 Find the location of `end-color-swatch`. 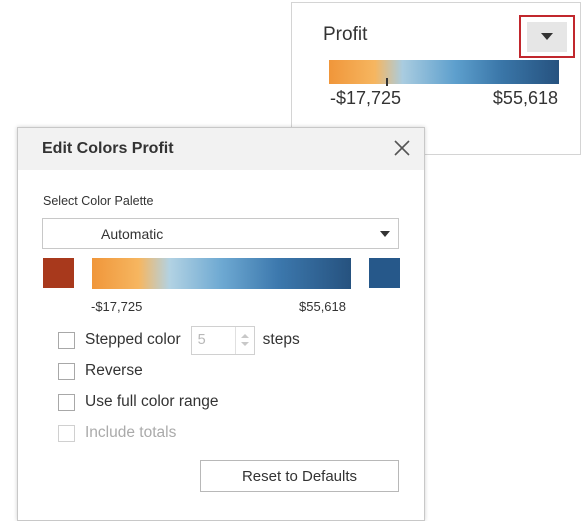

end-color-swatch is located at coordinates (384, 273).